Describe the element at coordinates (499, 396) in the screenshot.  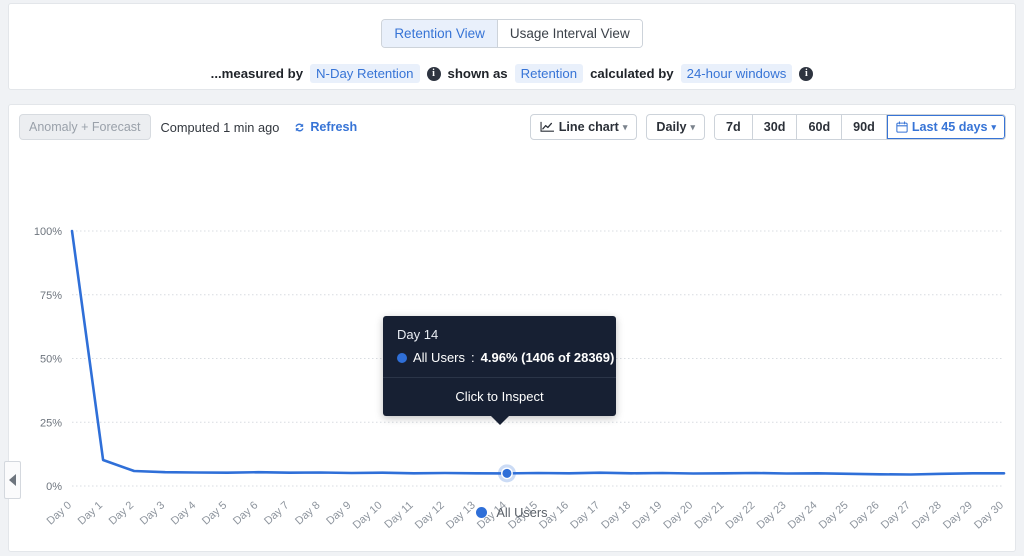
I see `tooltip-inspect-action: Click to Inspect` at that location.